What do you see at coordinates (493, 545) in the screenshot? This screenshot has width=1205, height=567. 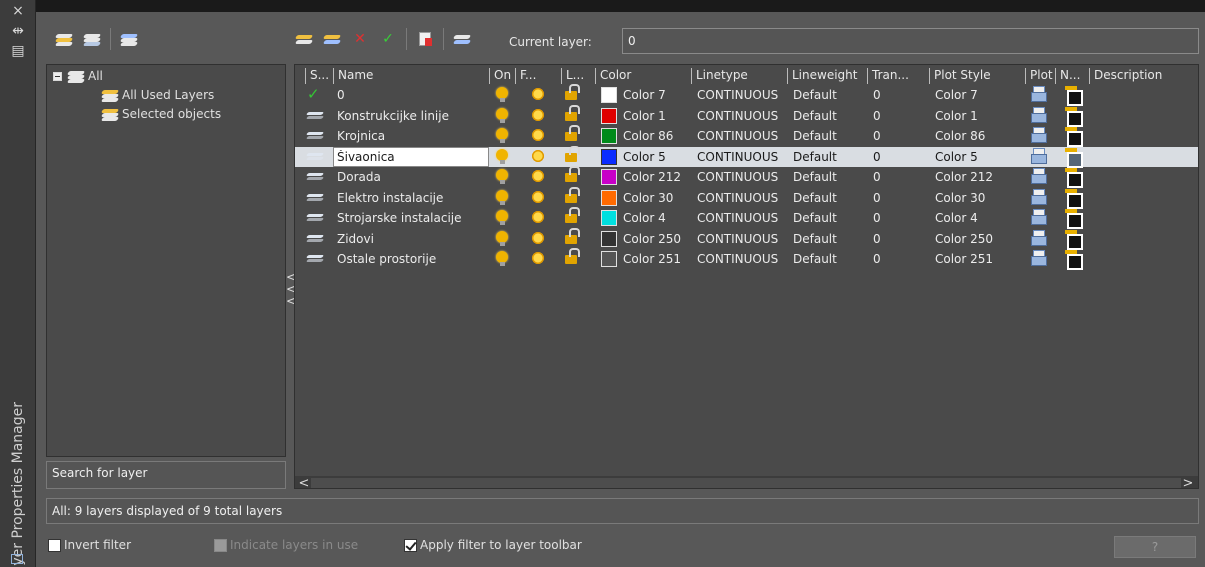 I see `apply-filter-toolbar-checkbox: Apply filter to layer toolbar` at bounding box center [493, 545].